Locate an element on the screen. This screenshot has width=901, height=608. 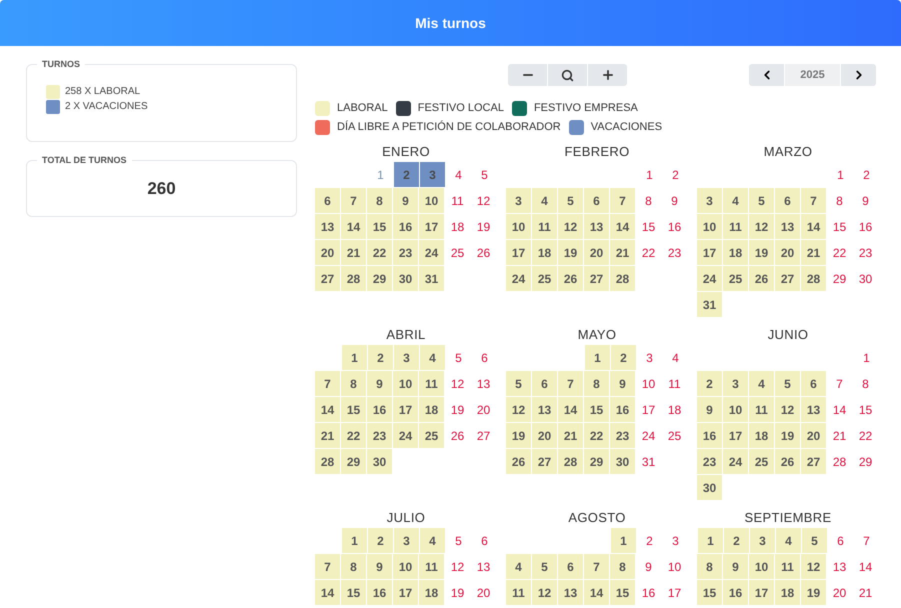
calendar-day: 20 is located at coordinates (813, 435).